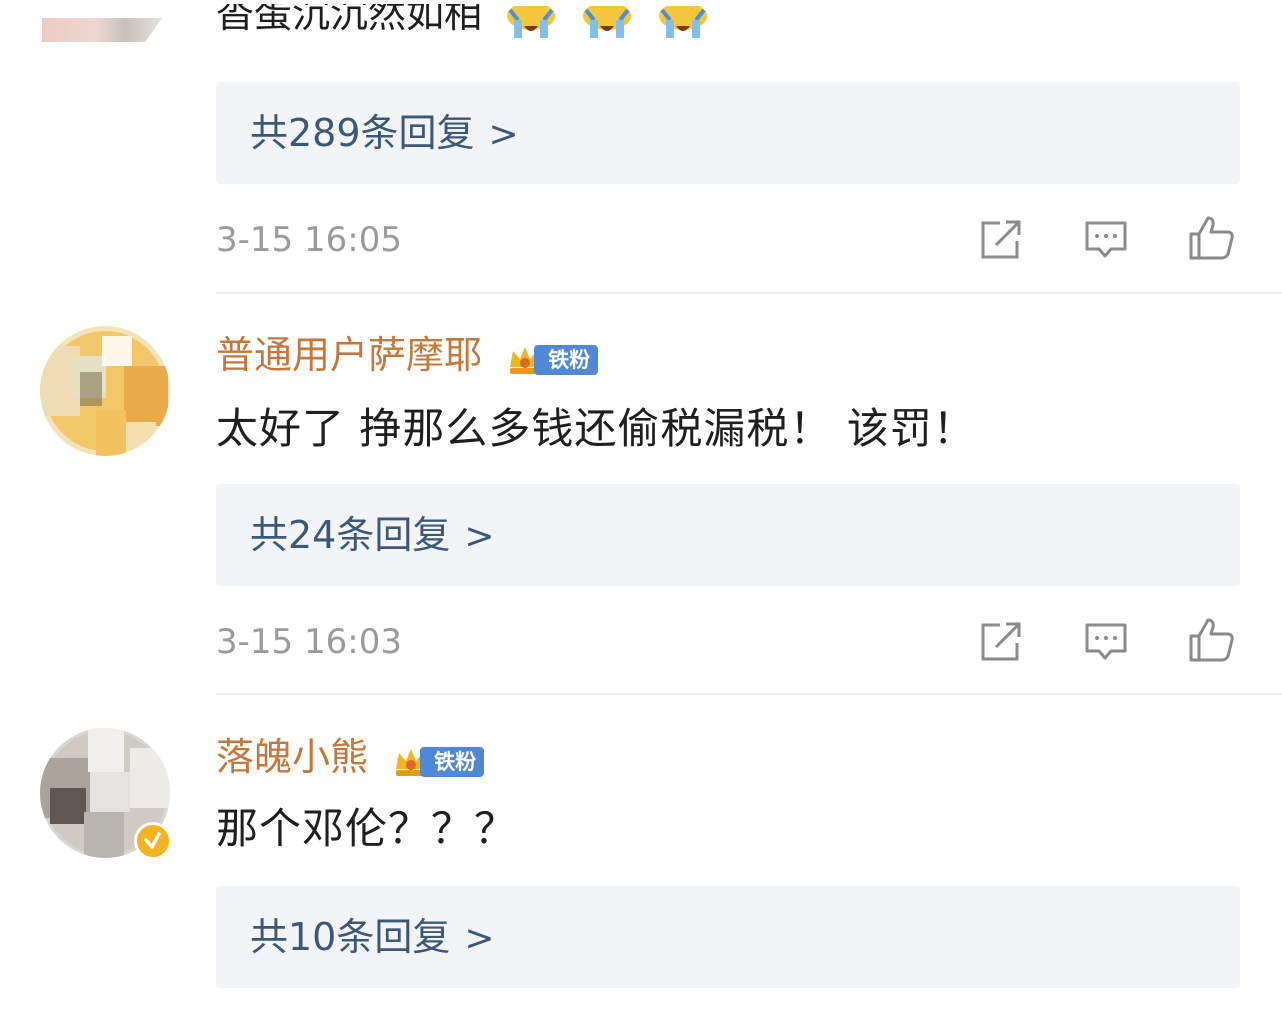 The image size is (1282, 1014). I want to click on comment-text-partial: 沓蛋沉沉然如相, so click(463, 26).